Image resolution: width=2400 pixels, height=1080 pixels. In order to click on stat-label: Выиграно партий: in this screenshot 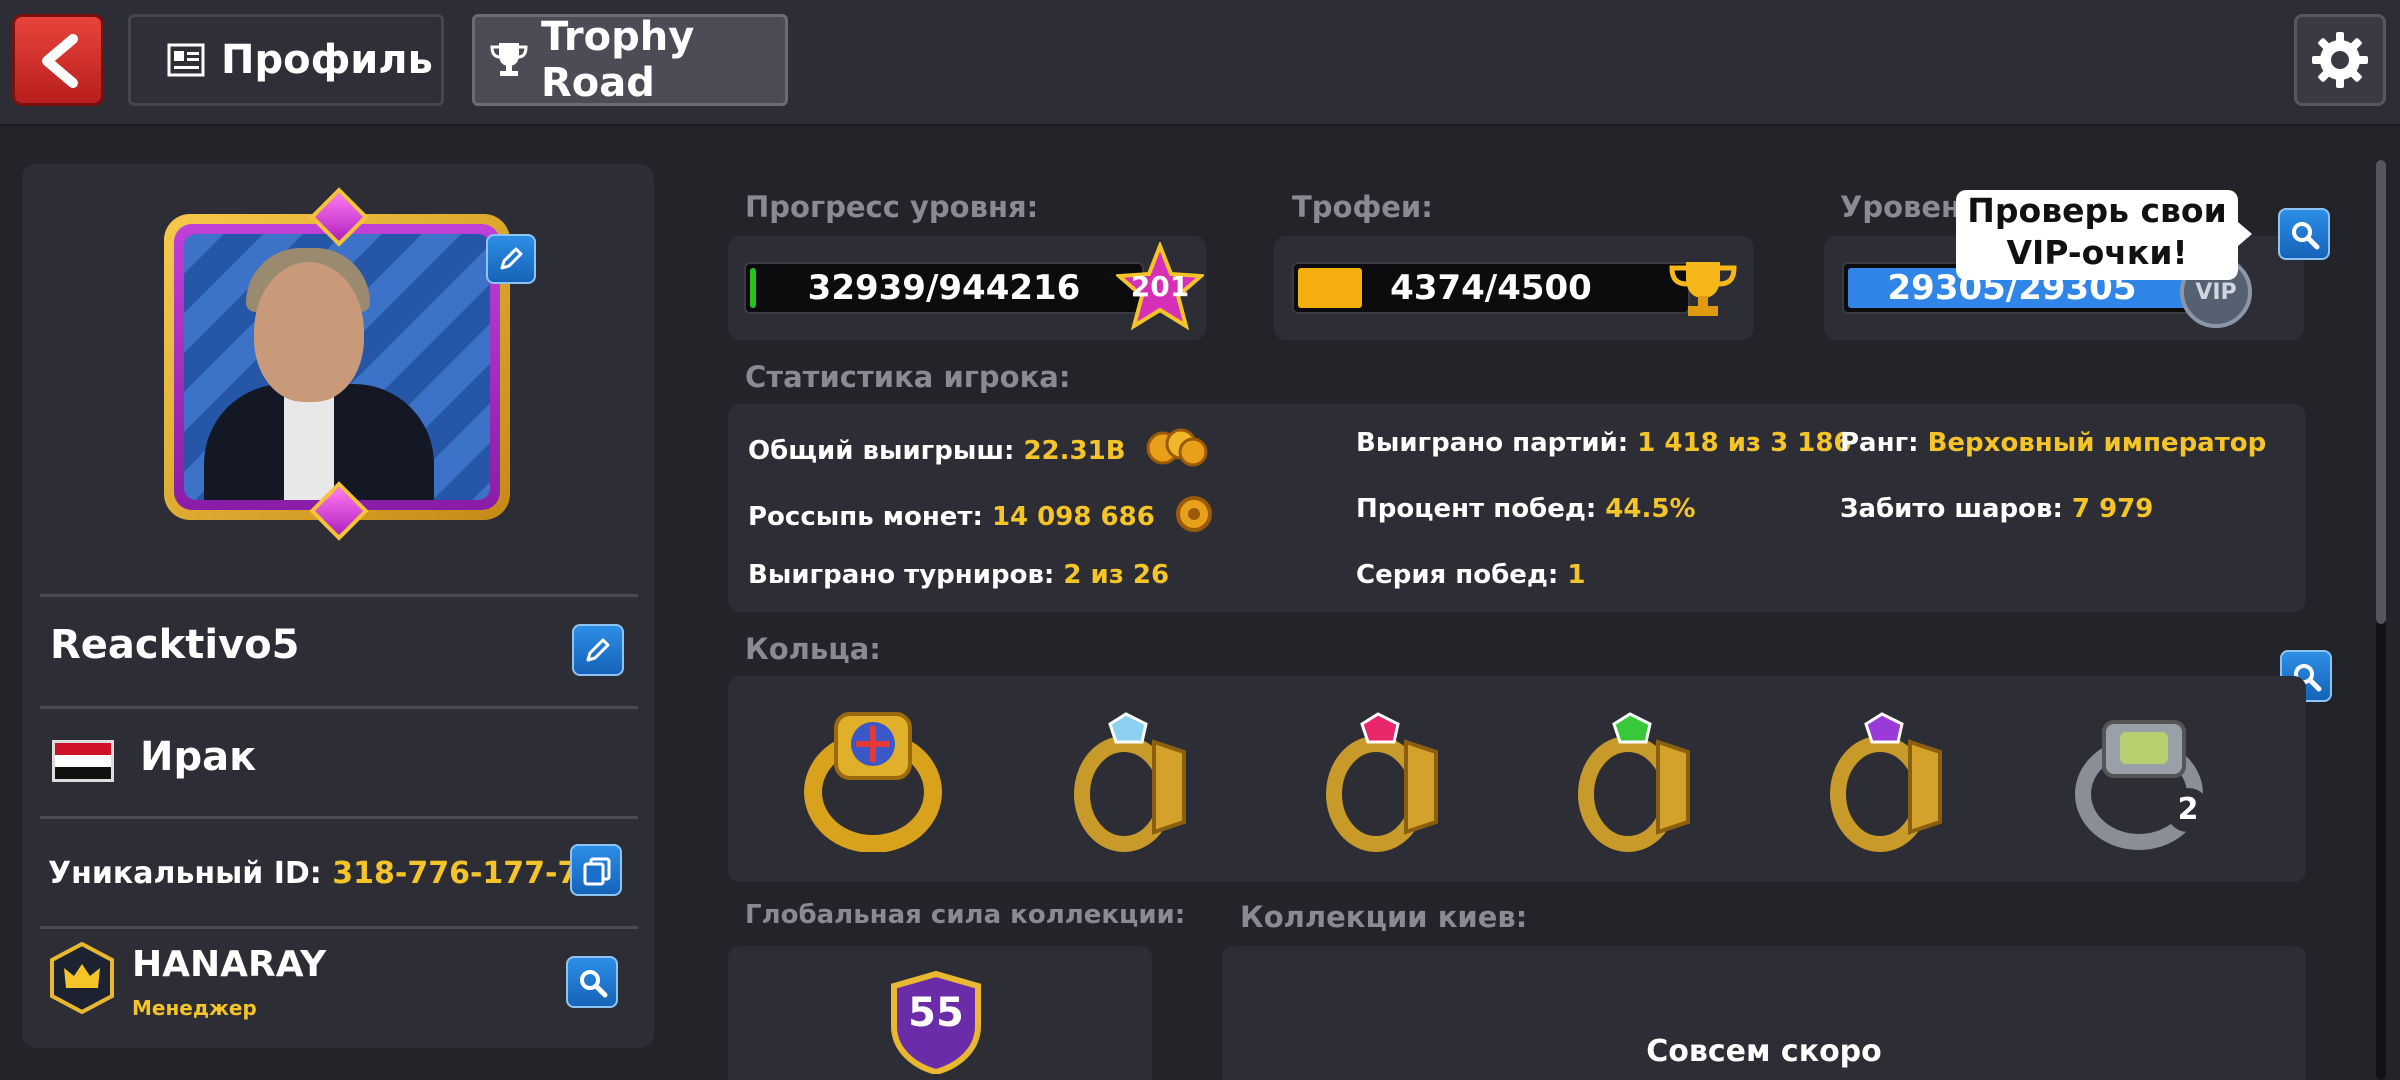, I will do `click(1492, 443)`.